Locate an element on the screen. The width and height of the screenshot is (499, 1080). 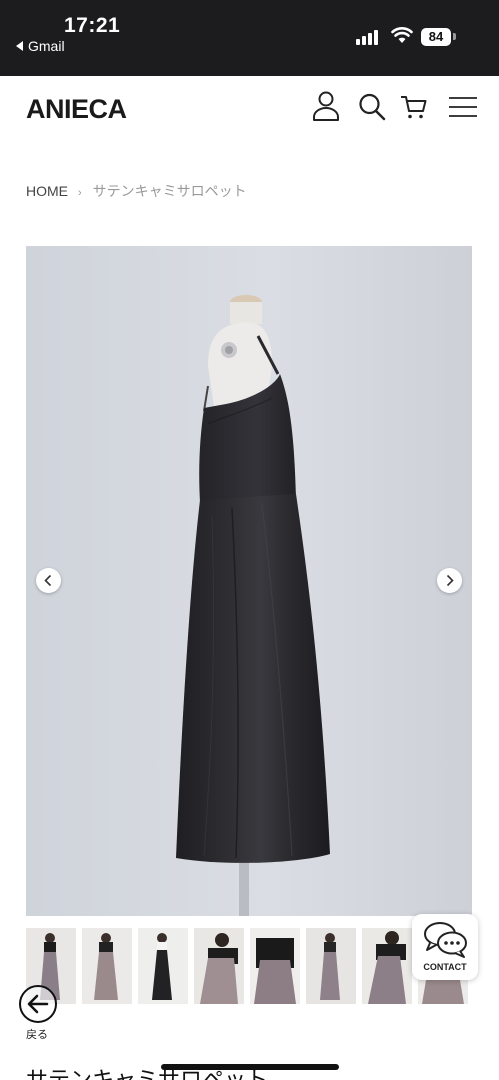
contact-label: CONTACT is located at coordinates (445, 967).